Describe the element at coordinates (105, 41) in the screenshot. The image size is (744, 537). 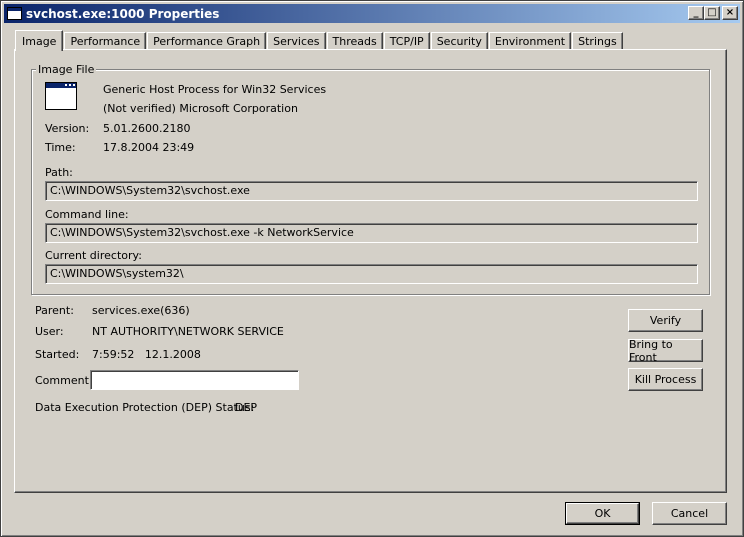
I see `tab-performance: Performance` at that location.